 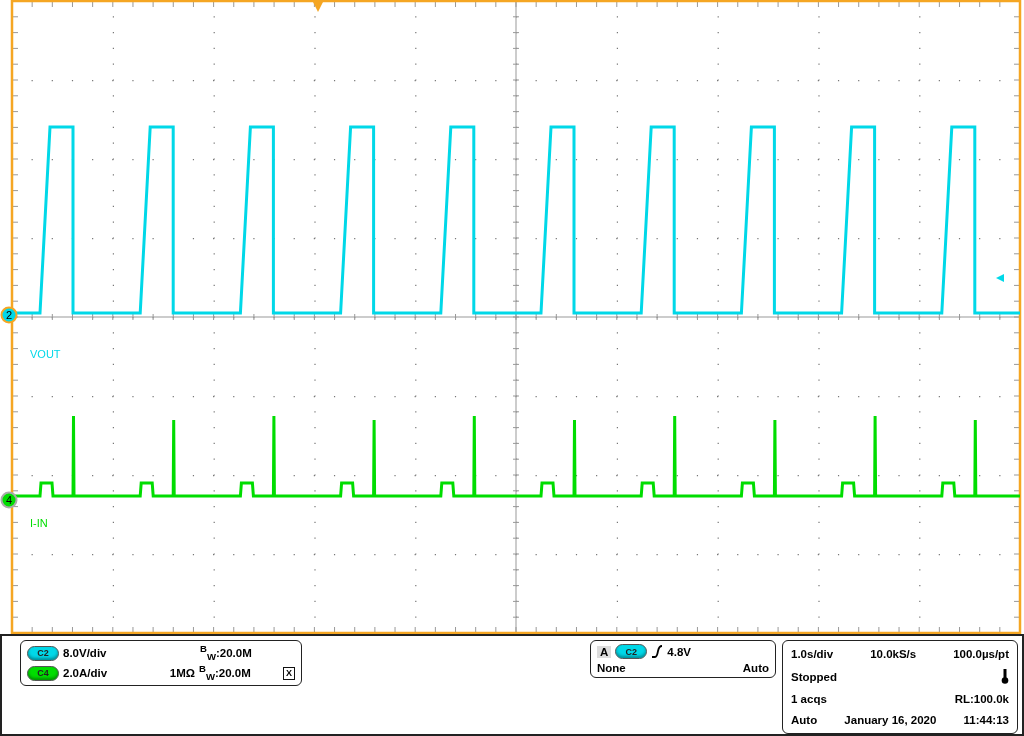 What do you see at coordinates (611, 667) in the screenshot?
I see `trigger-coupling: None` at bounding box center [611, 667].